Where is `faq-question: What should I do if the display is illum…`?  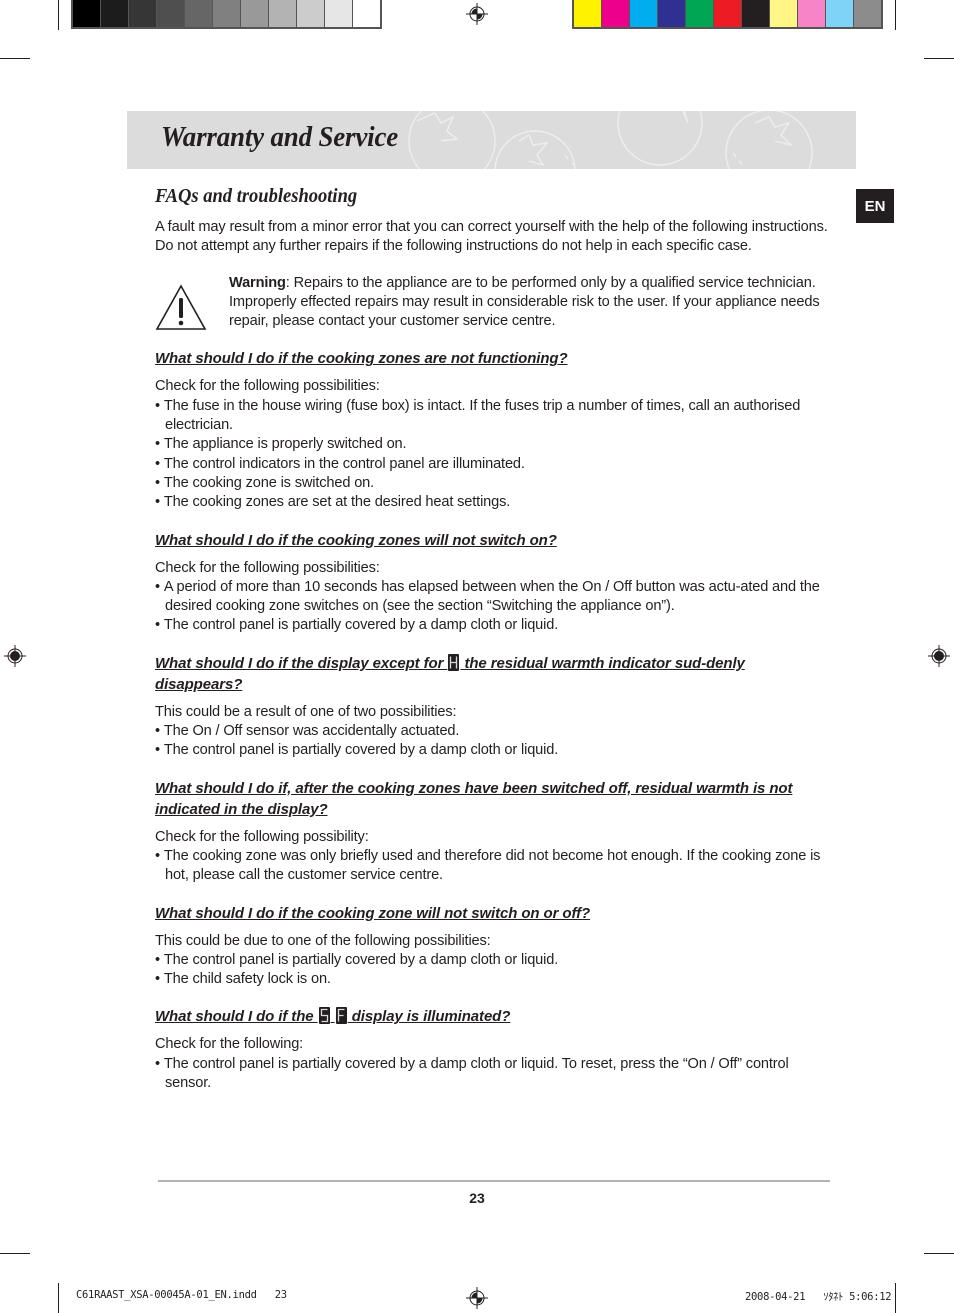
faq-question: What should I do if the display is illum… is located at coordinates (495, 1016).